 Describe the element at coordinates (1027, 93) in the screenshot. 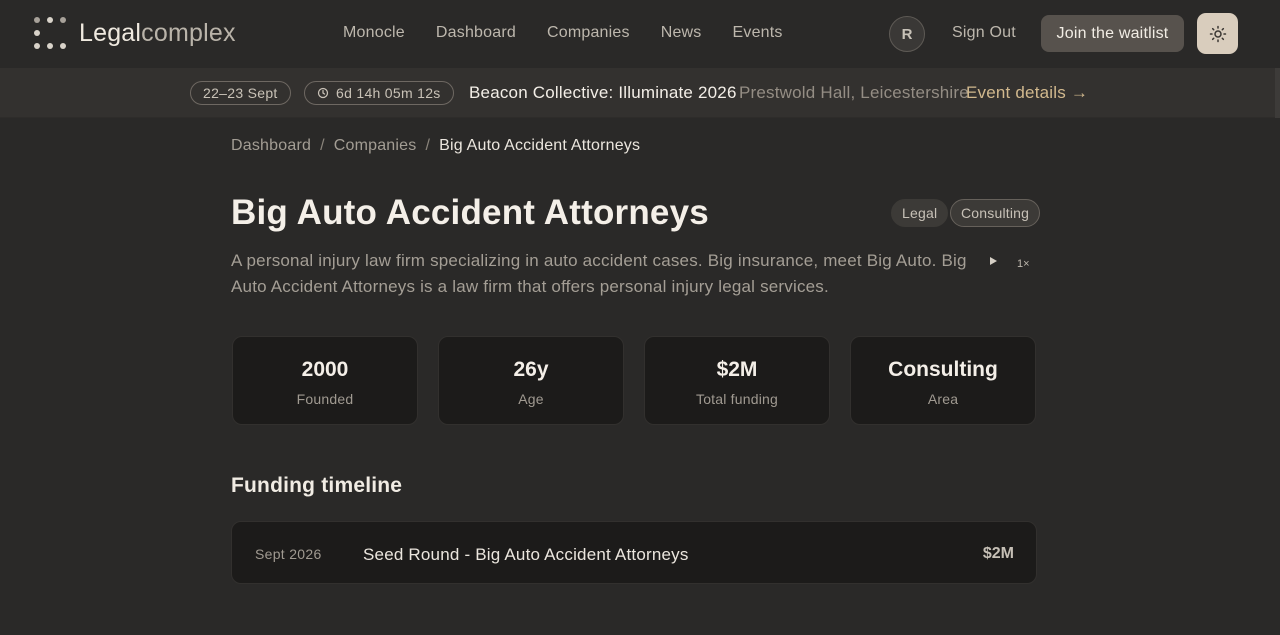

I see `event-details-link: Event details →` at that location.